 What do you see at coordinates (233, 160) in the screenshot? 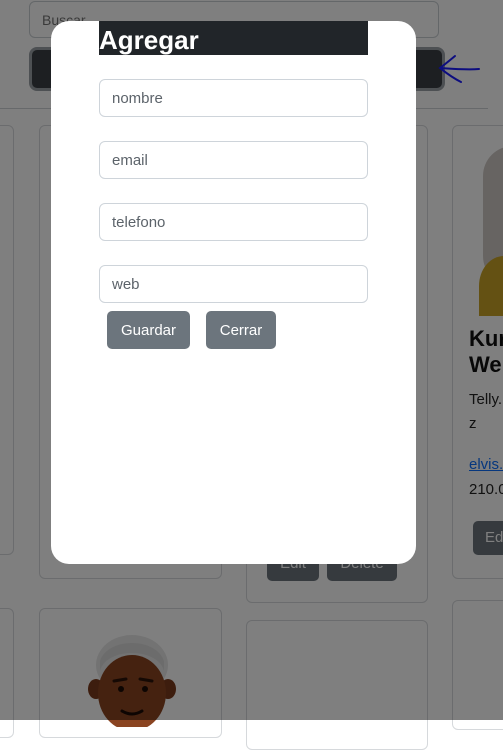
I see `email-field` at bounding box center [233, 160].